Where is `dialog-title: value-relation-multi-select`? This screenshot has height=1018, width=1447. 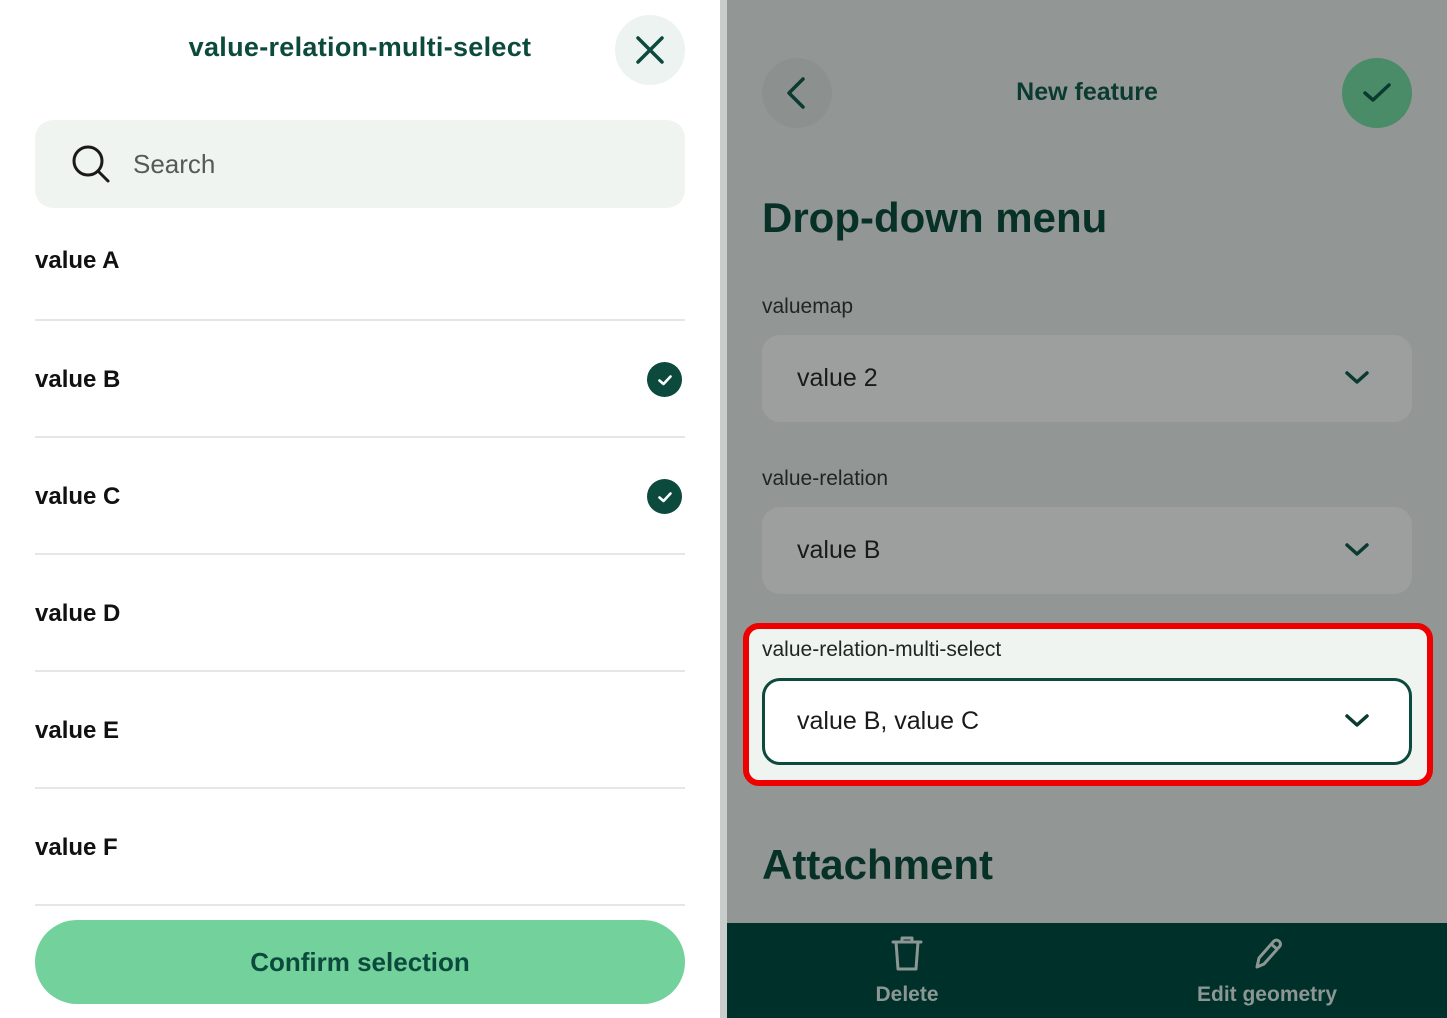
dialog-title: value-relation-multi-select is located at coordinates (360, 47).